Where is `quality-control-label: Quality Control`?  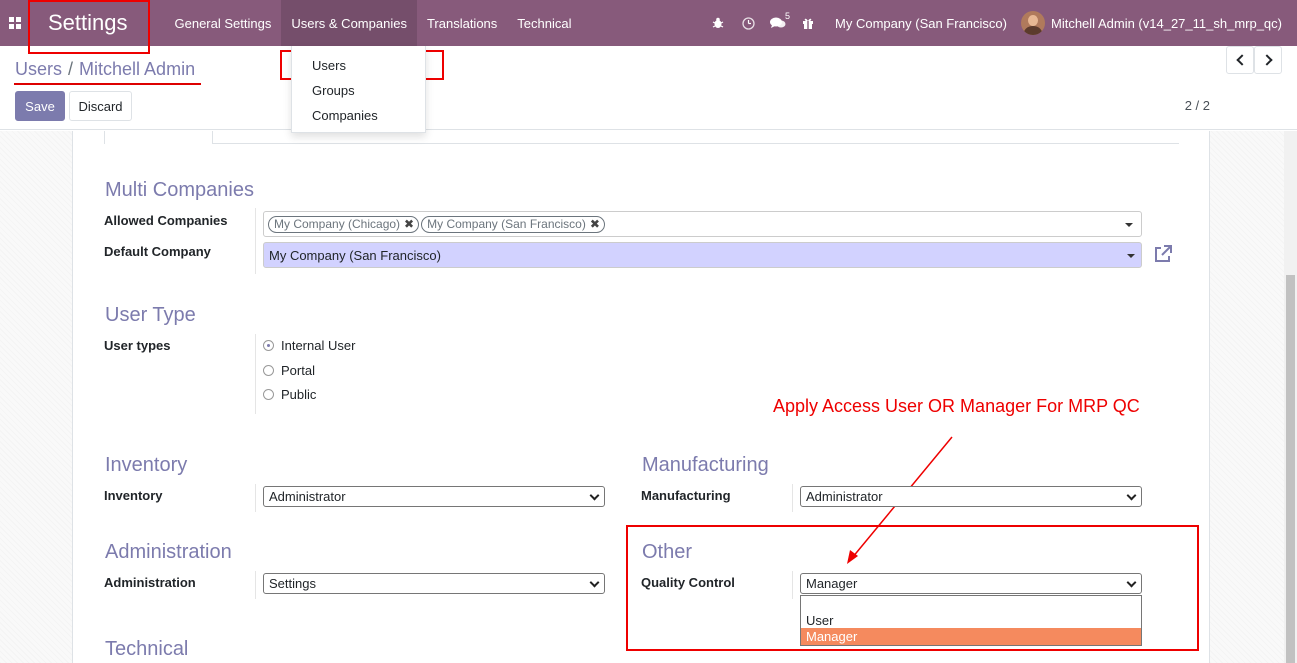
quality-control-label: Quality Control is located at coordinates (688, 582).